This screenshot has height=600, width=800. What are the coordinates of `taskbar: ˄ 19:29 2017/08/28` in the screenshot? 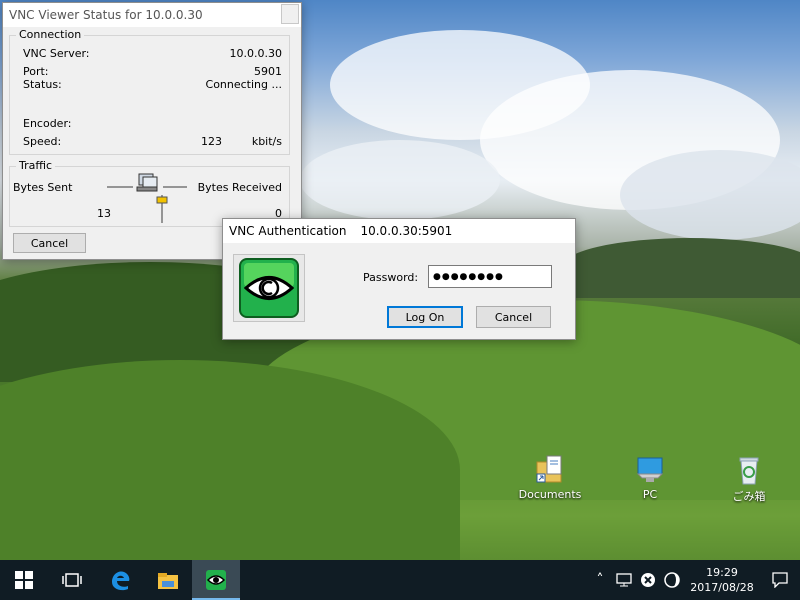 It's located at (400, 580).